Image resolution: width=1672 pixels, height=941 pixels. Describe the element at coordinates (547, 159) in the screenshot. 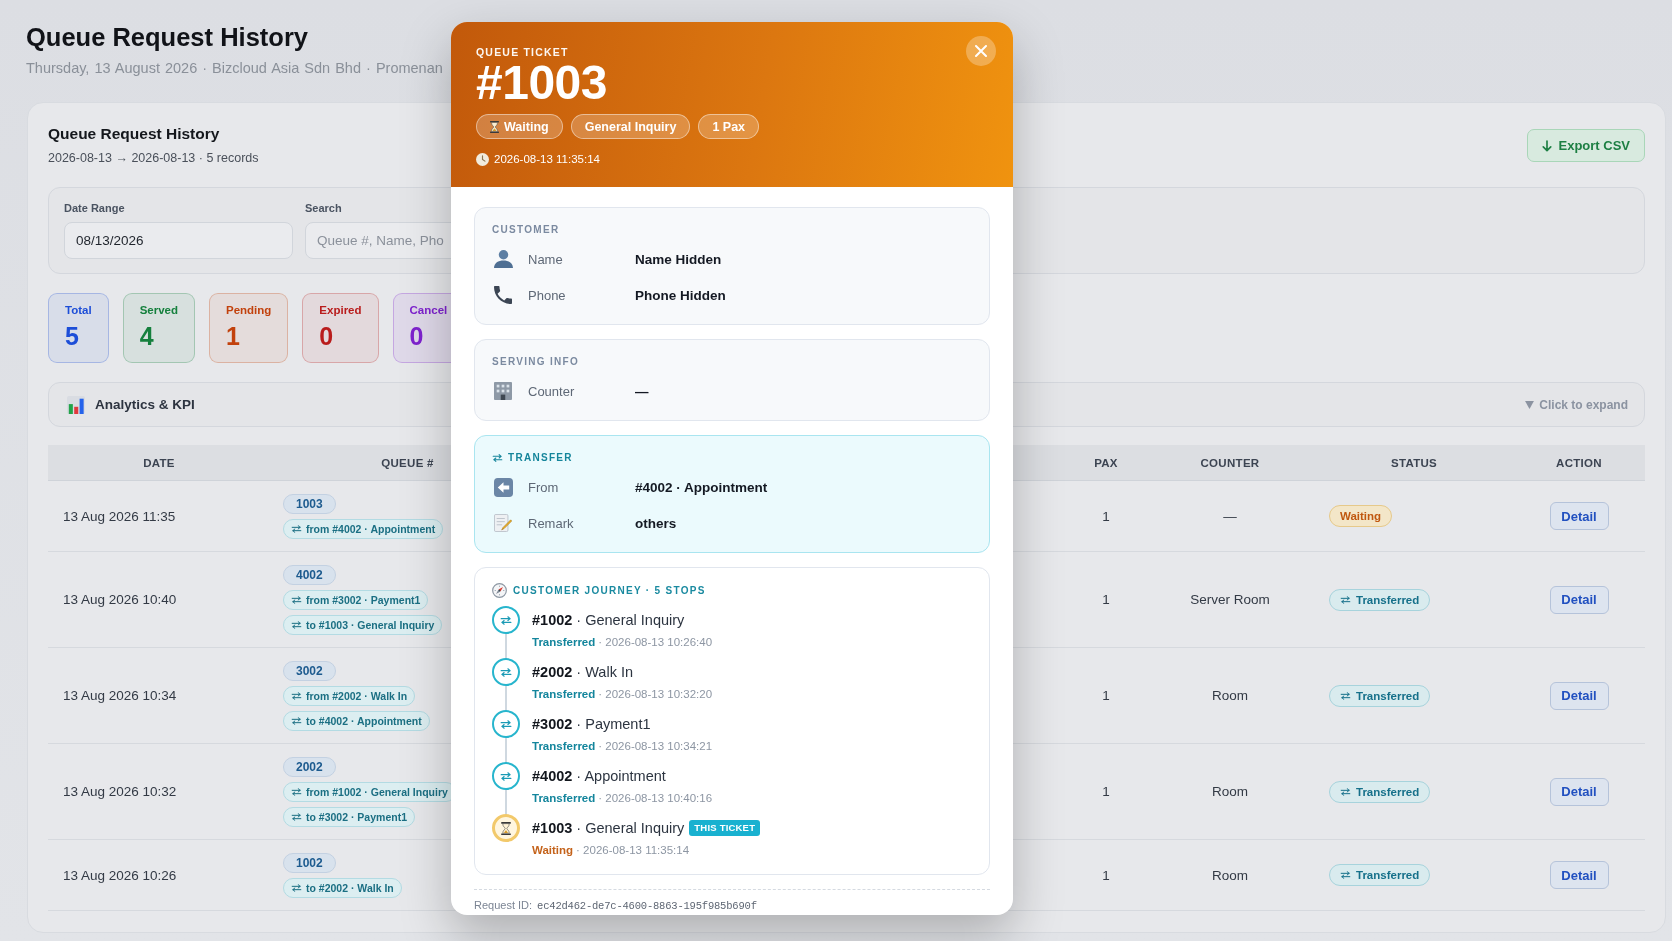

I see `created-time: 2026-08-13 11:35:14` at that location.